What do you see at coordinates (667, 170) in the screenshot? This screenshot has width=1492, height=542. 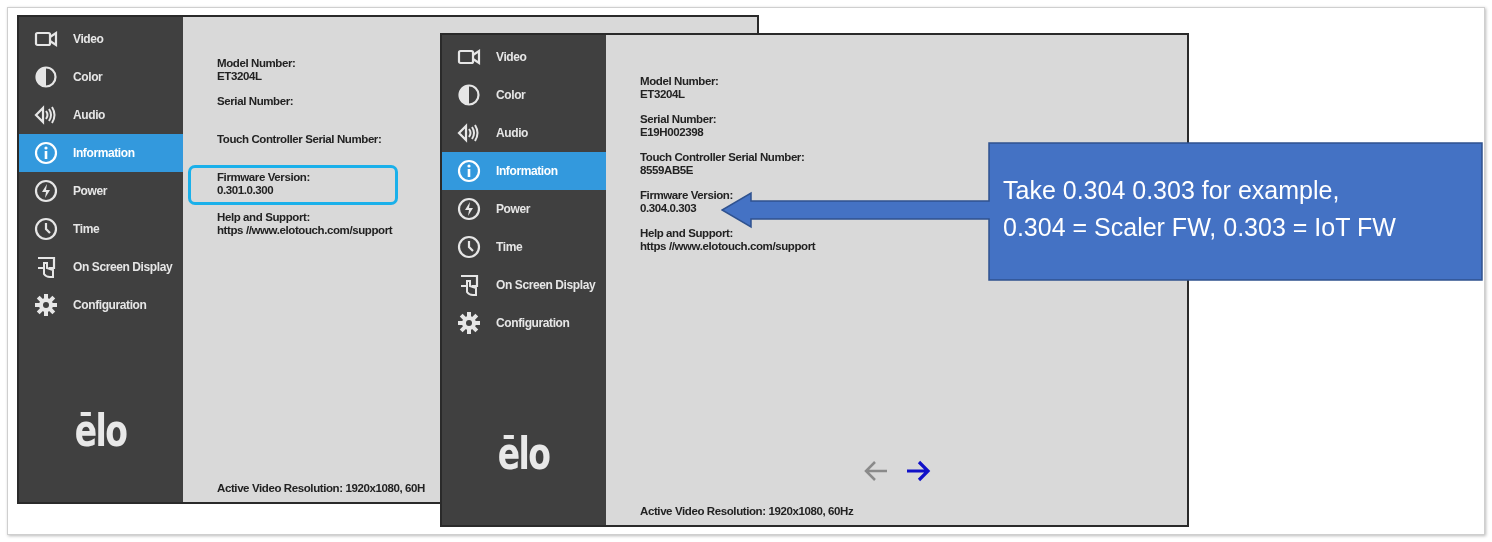 I see `info-value: 8559AB5E` at bounding box center [667, 170].